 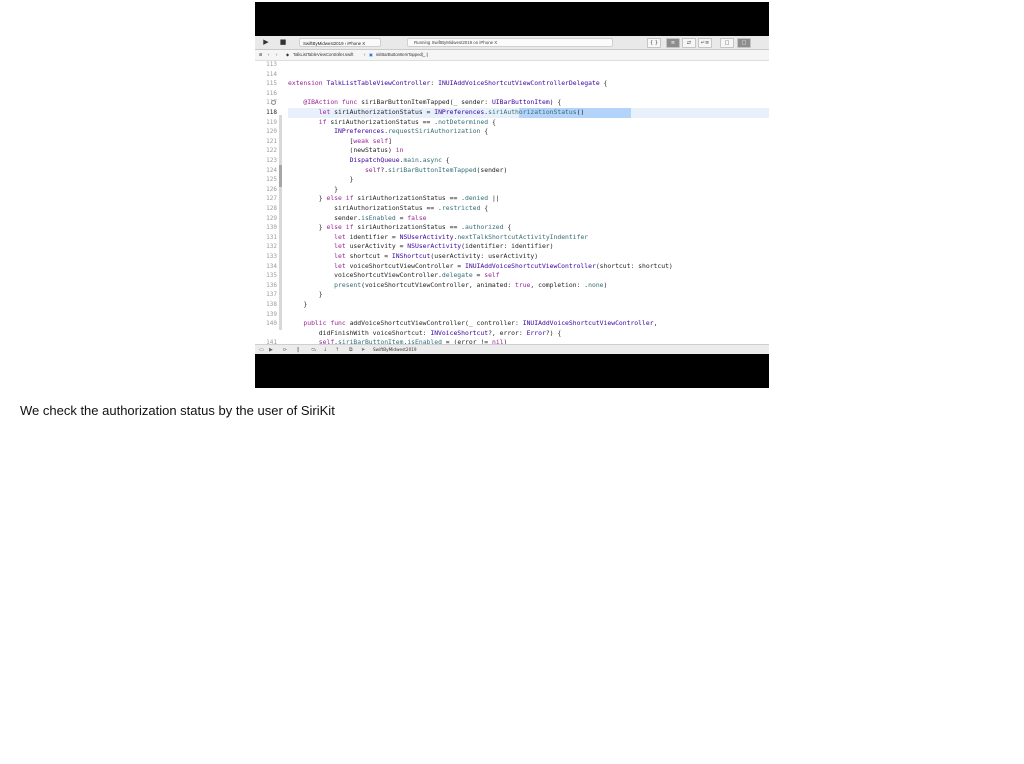 I want to click on code-line: siriAuthorizationStatus == .restricted {, so click(x=388, y=209).